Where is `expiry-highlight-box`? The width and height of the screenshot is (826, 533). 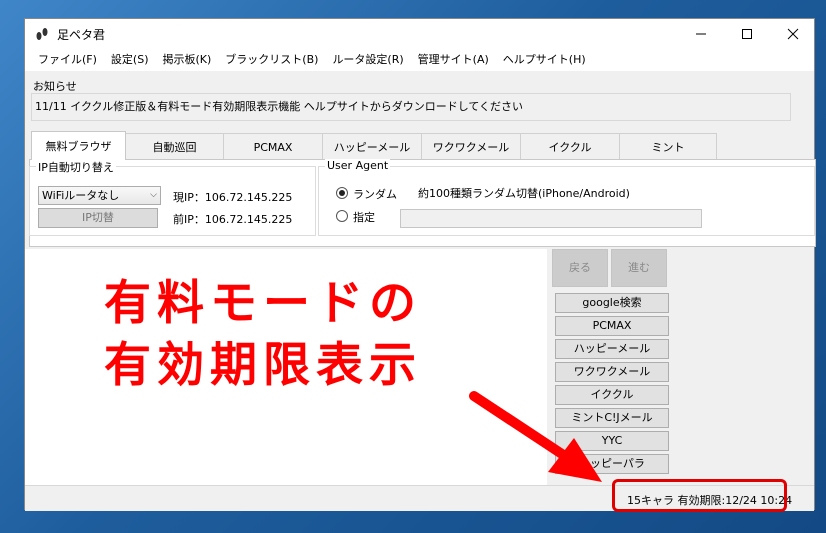
expiry-highlight-box is located at coordinates (699, 495).